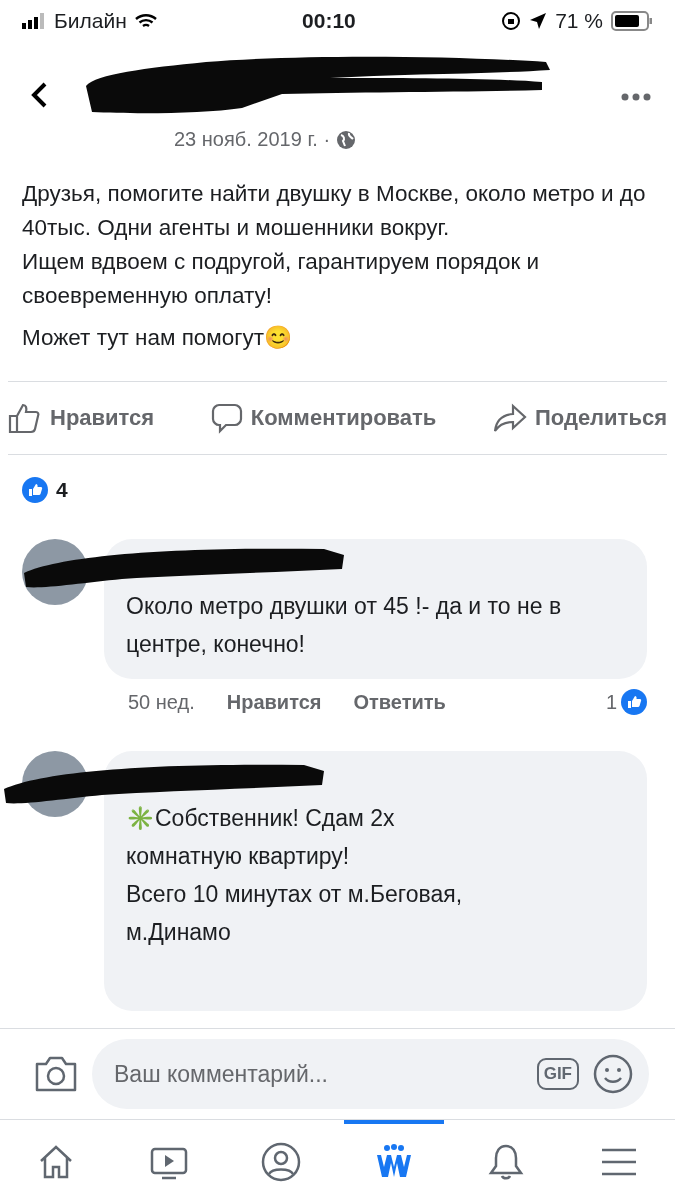 The image size is (675, 1200). Describe the element at coordinates (323, 418) in the screenshot. I see `comment-button: Комментировать` at that location.